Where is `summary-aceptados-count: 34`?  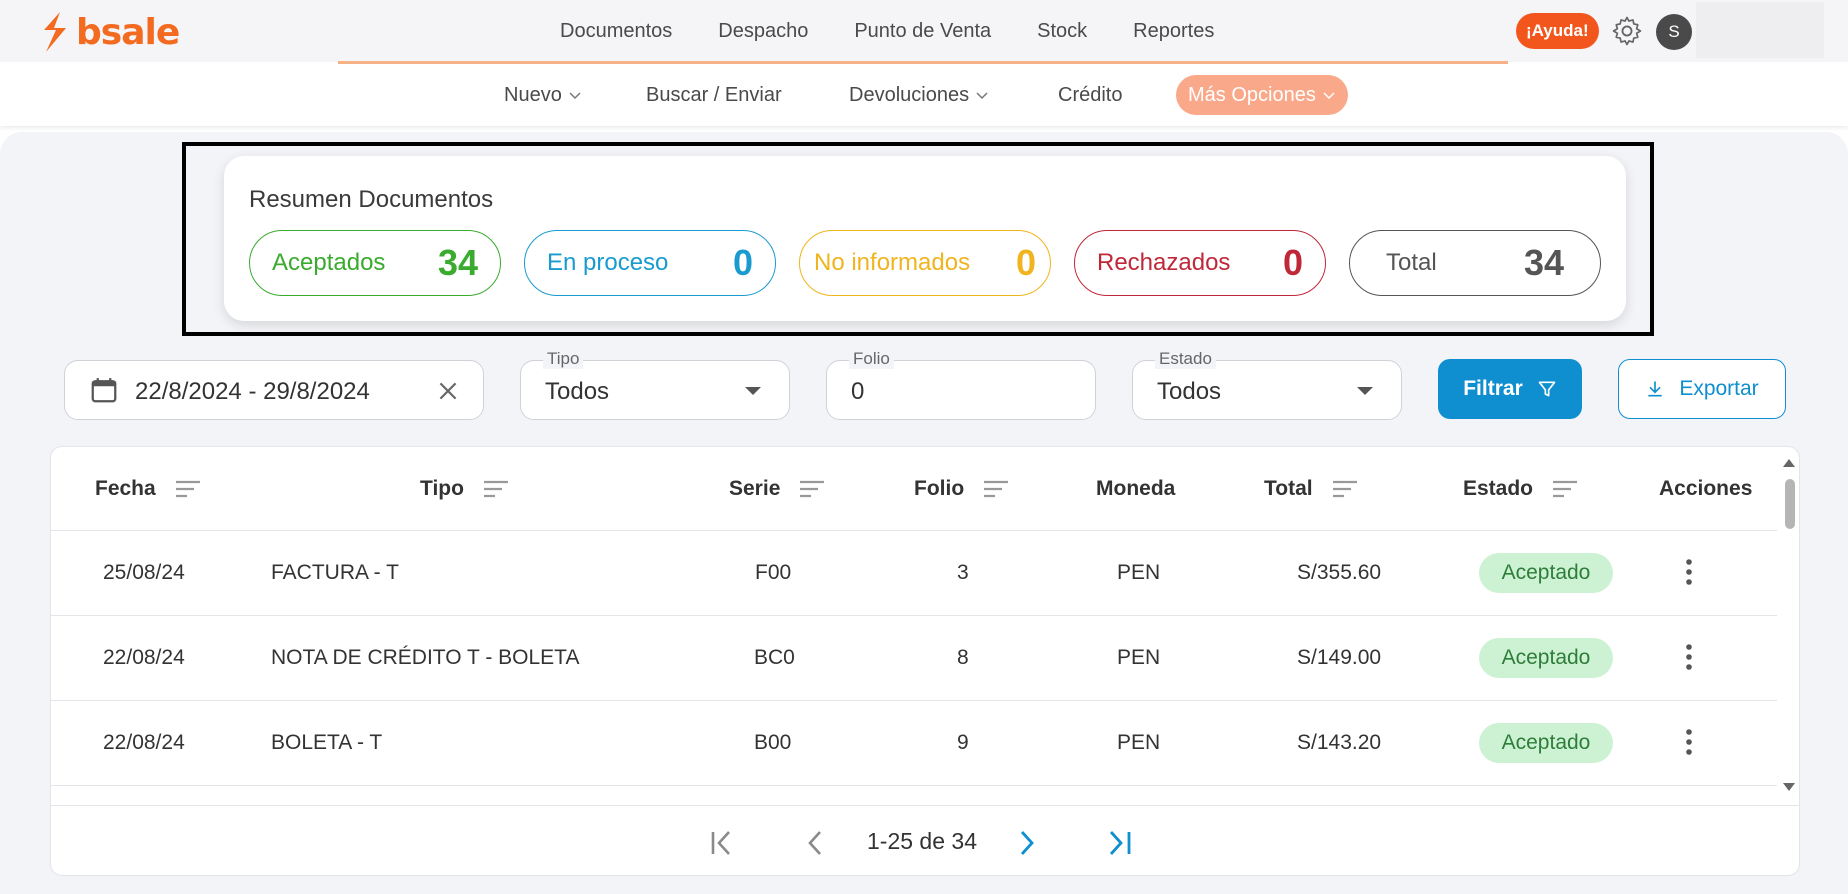 summary-aceptados-count: 34 is located at coordinates (457, 262).